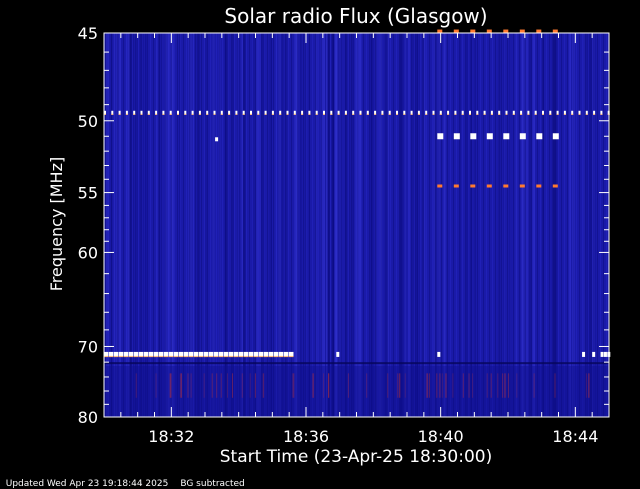  Describe the element at coordinates (171, 436) in the screenshot. I see `x-tick-label: 18:32` at that location.